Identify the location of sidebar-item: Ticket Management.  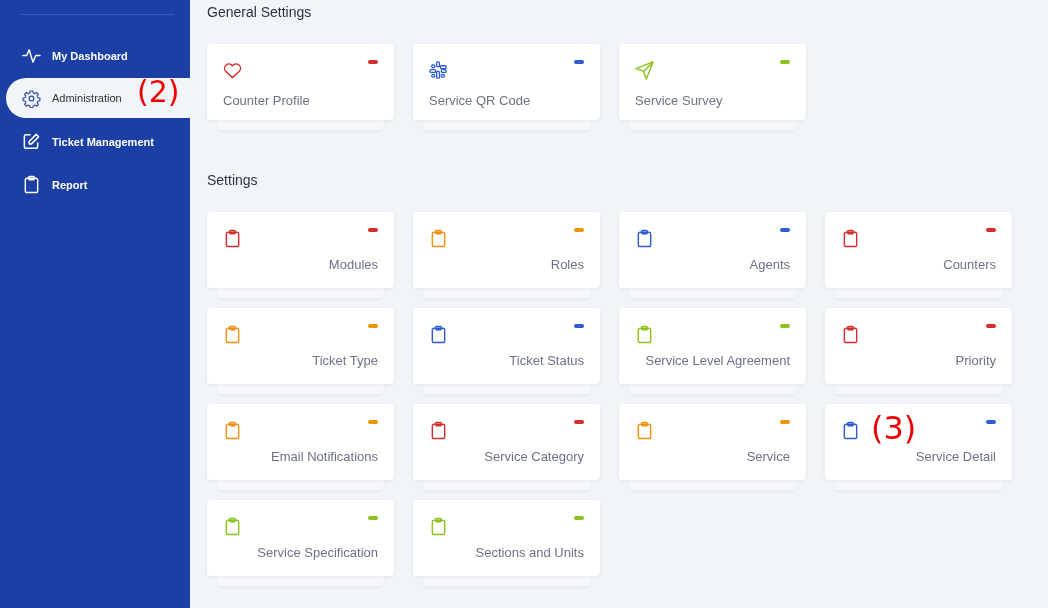
(98, 141).